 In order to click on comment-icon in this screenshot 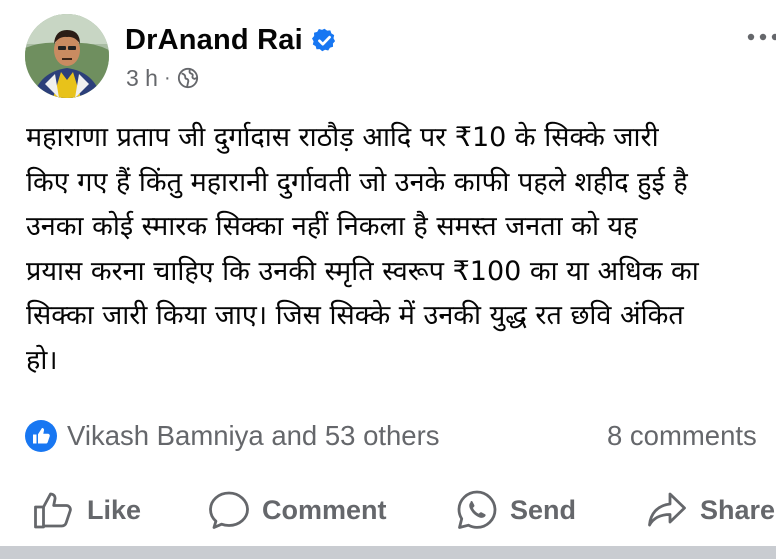, I will do `click(229, 510)`.